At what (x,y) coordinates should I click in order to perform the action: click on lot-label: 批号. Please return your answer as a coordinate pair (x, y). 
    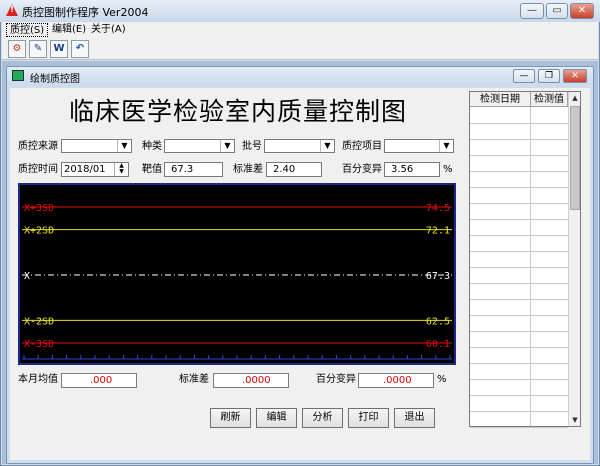
    Looking at the image, I should click on (252, 146).